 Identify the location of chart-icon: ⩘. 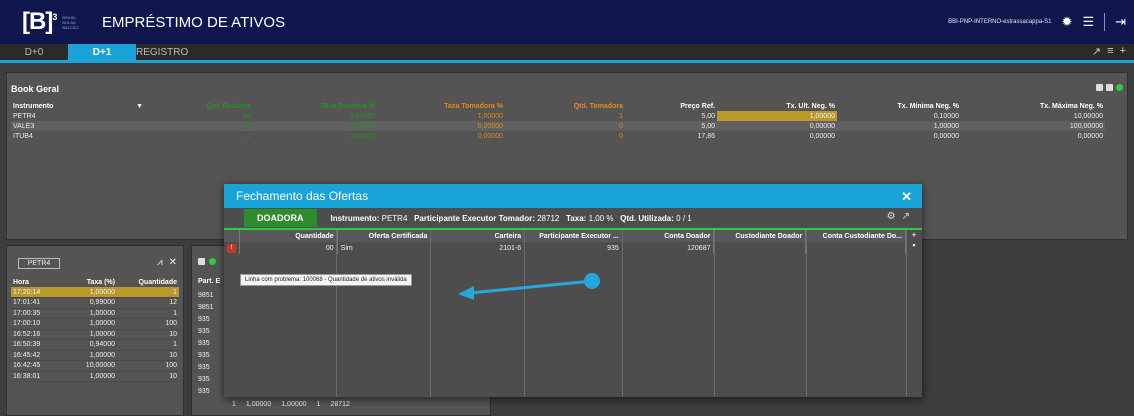
(160, 262).